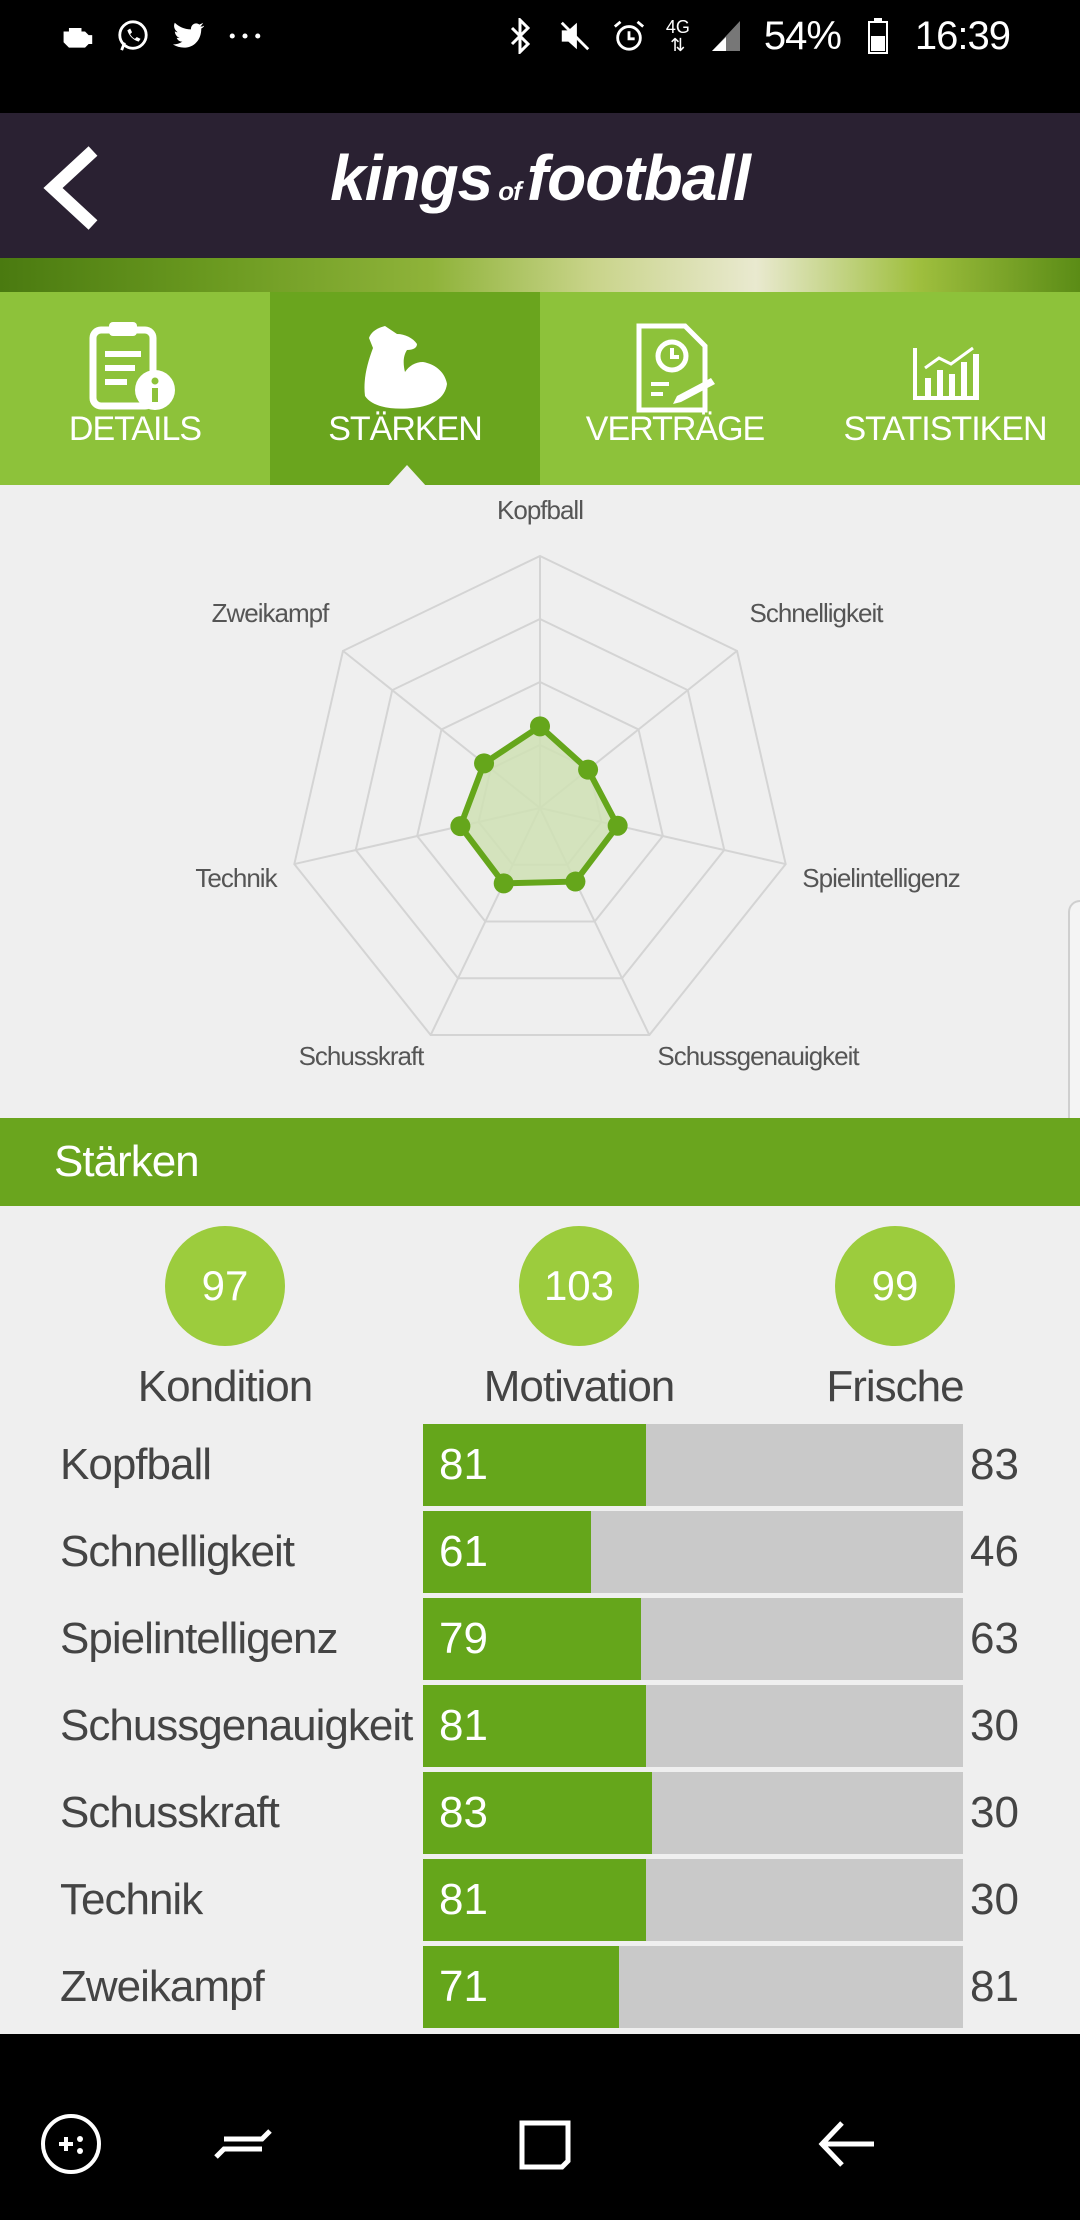 The image size is (1080, 2220). What do you see at coordinates (575, 36) in the screenshot?
I see `mute-icon` at bounding box center [575, 36].